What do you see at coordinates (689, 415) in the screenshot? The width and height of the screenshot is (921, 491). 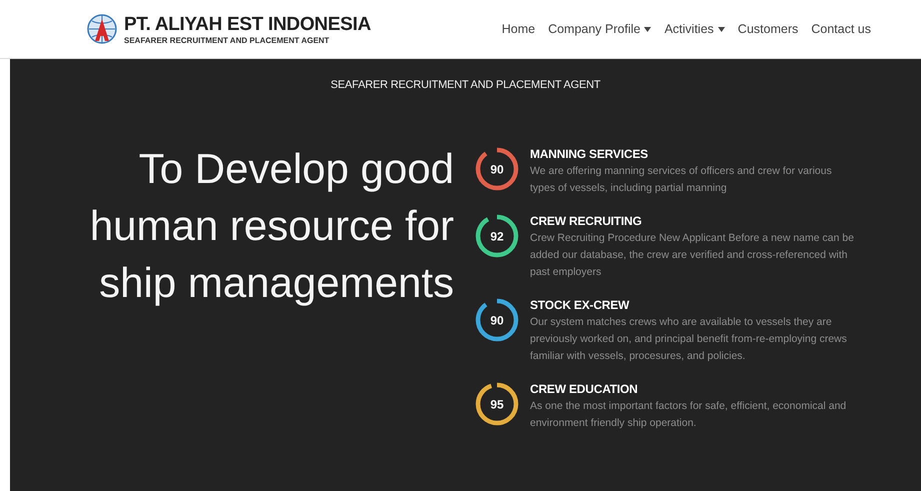 I see `service-description: As one the most important factors for safe, efficient, economical and environment friendly ship operation.` at bounding box center [689, 415].